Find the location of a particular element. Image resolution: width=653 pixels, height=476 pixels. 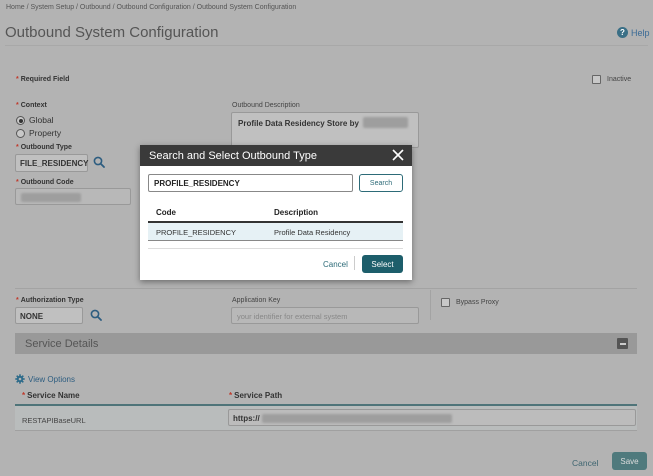

help-link: ? Help is located at coordinates (633, 32).